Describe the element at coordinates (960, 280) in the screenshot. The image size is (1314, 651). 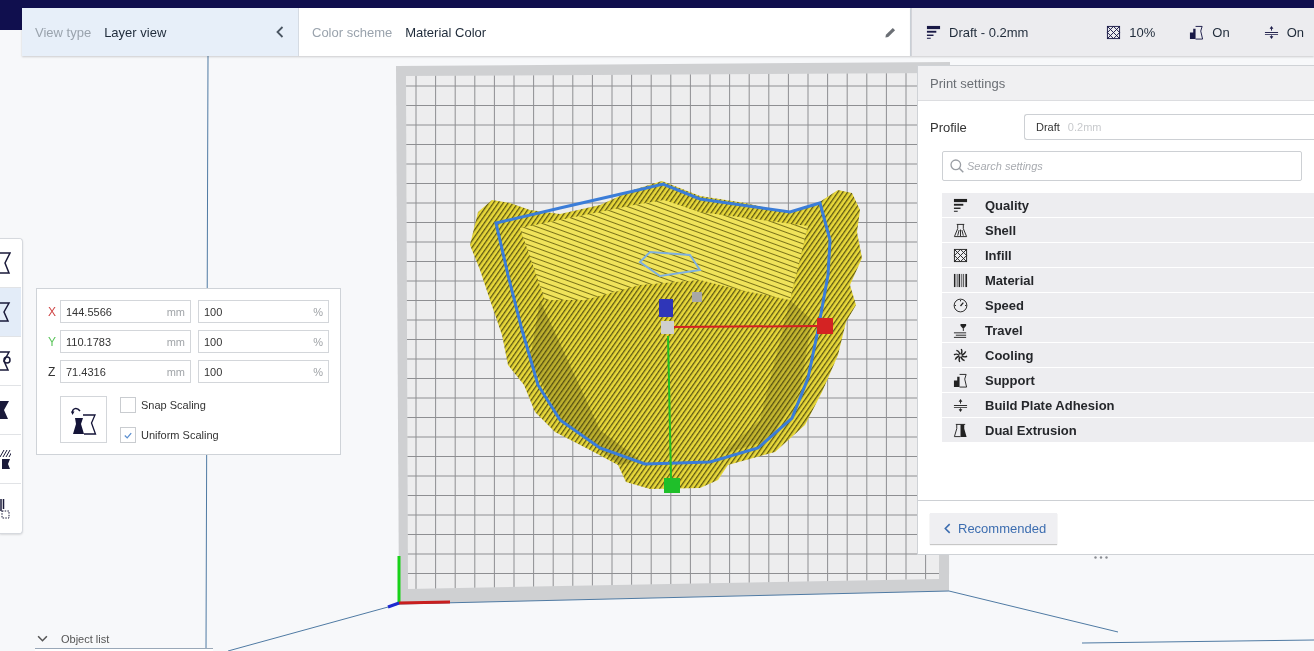
I see `vertical-lines-icon` at that location.